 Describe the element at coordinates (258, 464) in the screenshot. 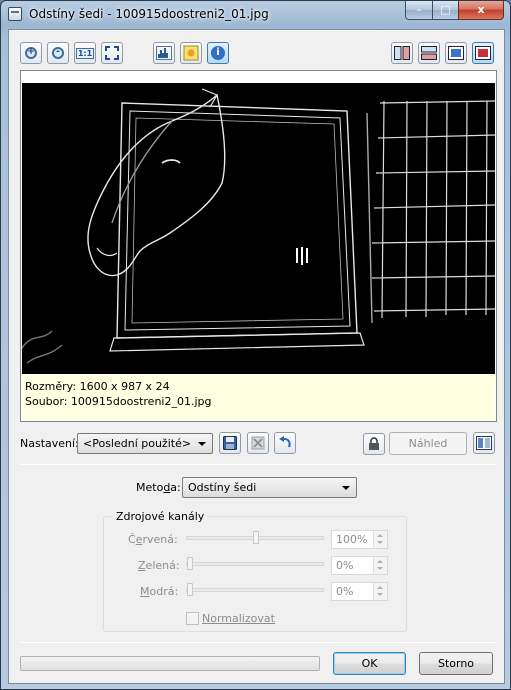

I see `separator` at that location.